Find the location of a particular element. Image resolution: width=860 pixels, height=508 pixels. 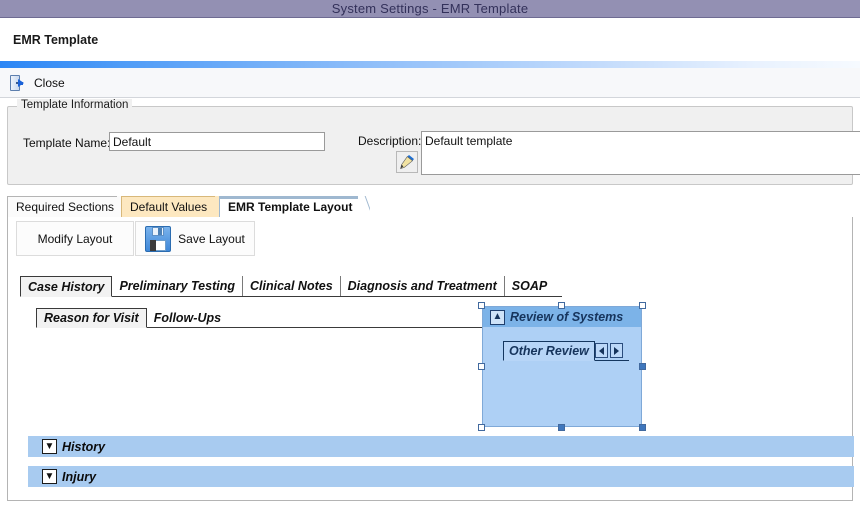

window-title: System Settings - EMR Template is located at coordinates (430, 8).